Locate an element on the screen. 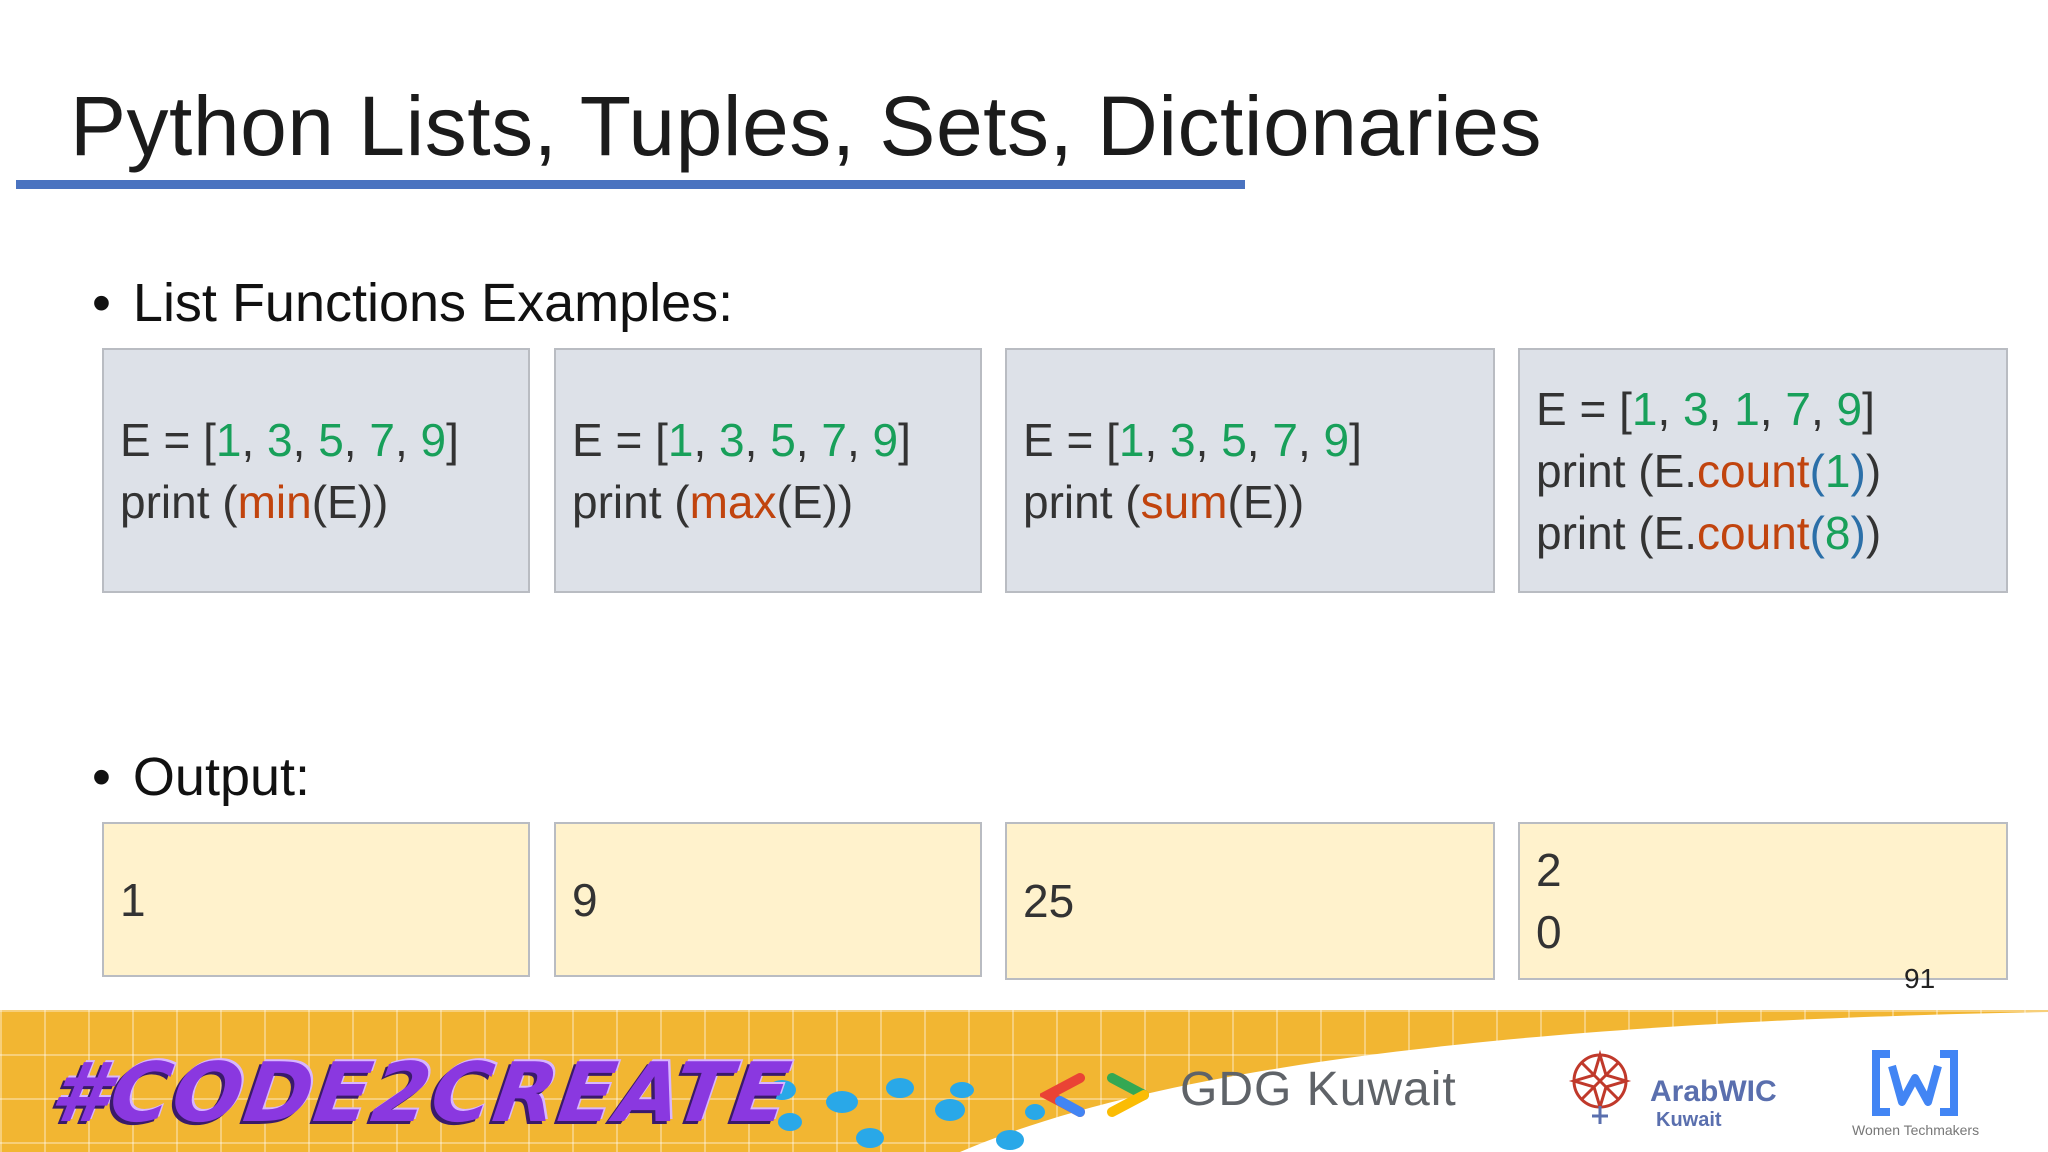  output-label: Output: is located at coordinates (221, 777).